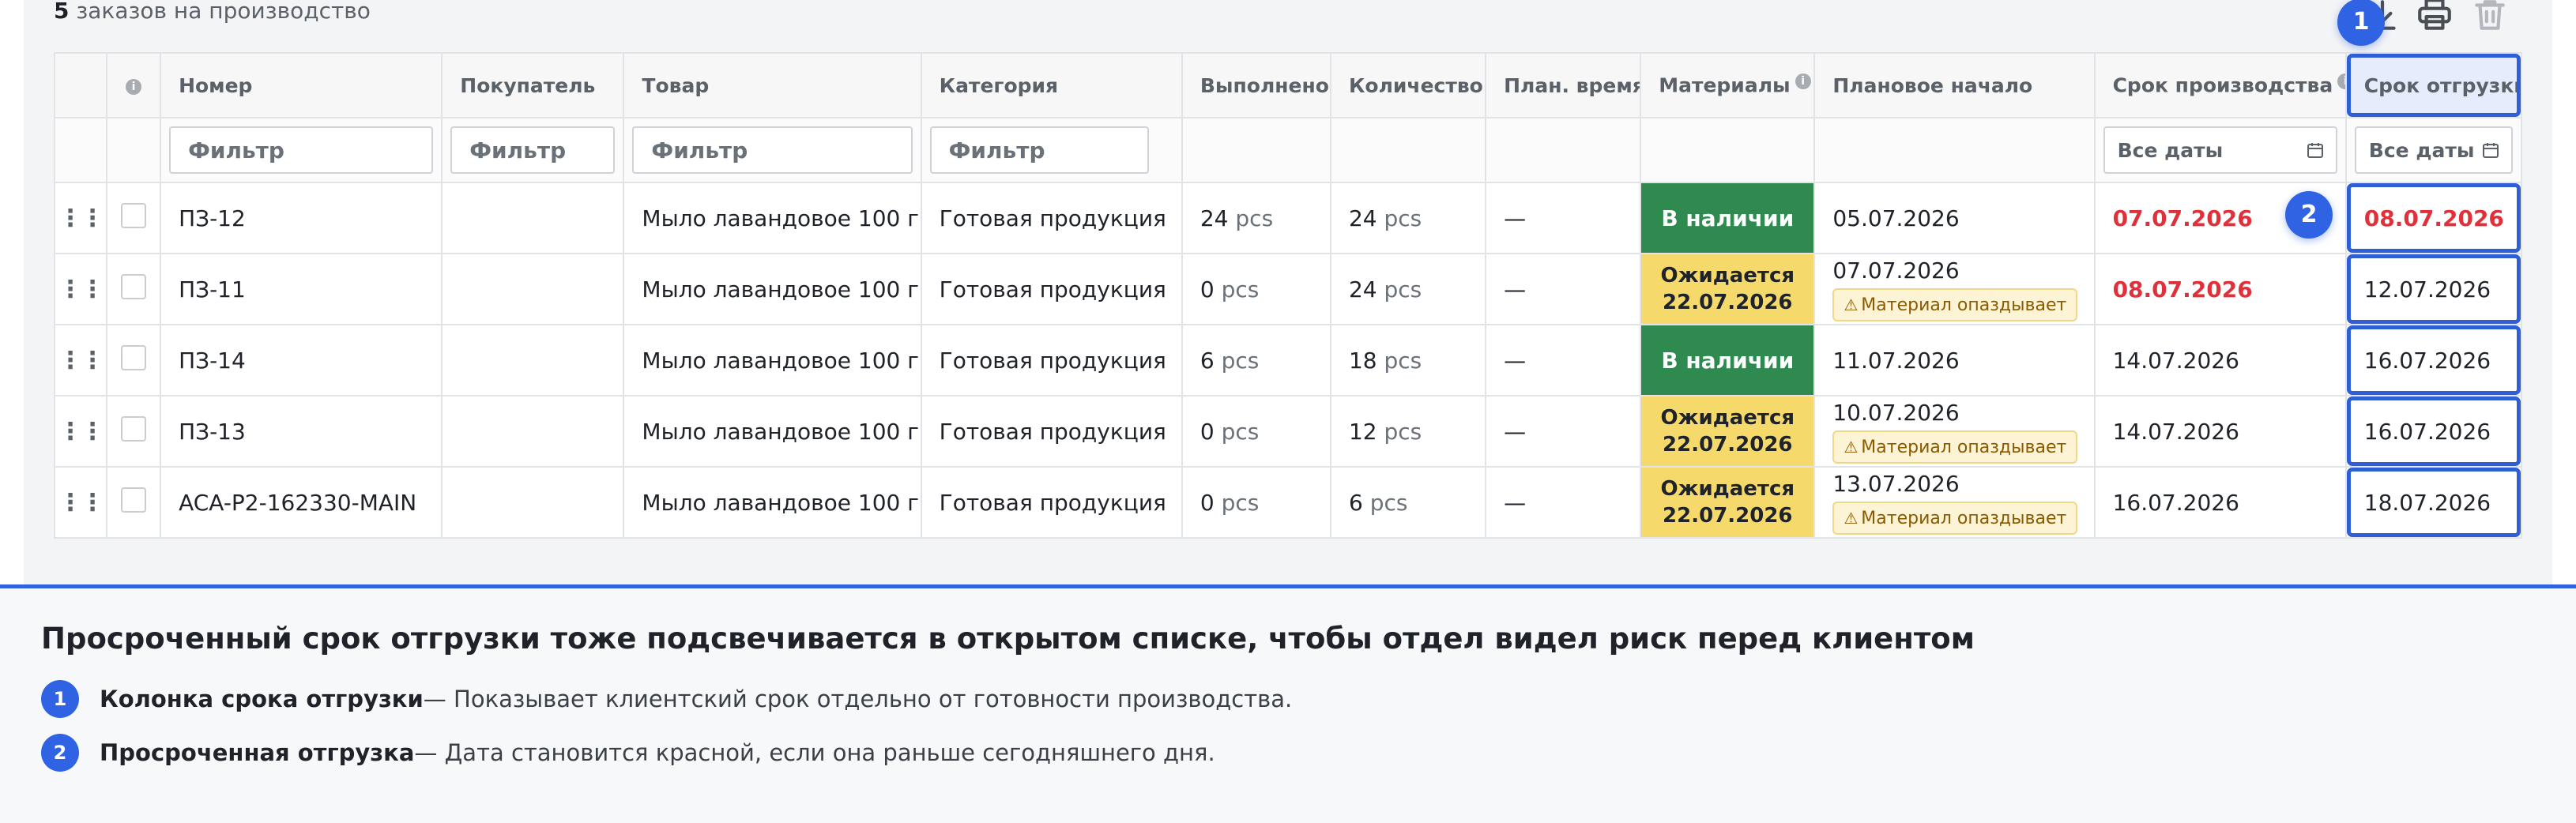  I want to click on header-production-deadline-label: Срок производства, so click(2222, 85).